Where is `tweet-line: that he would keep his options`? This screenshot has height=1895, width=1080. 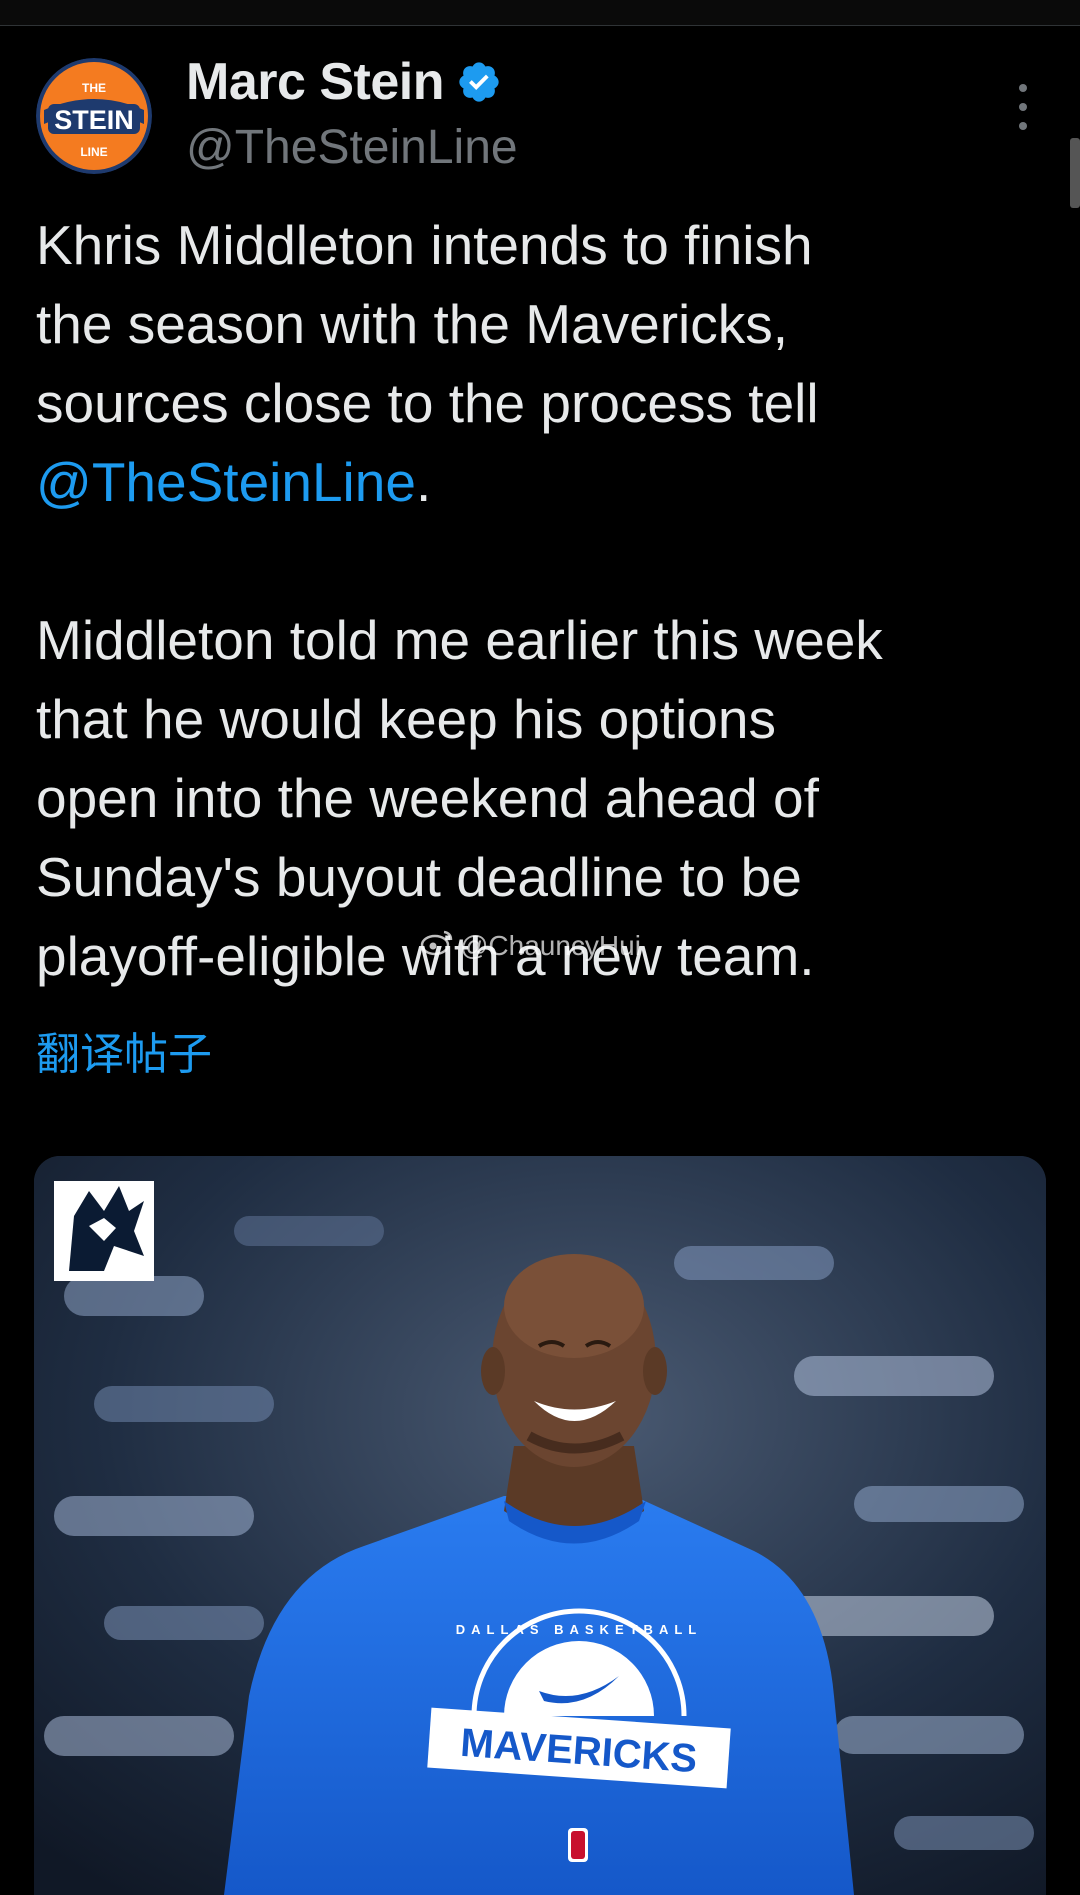
tweet-line: that he would keep his options is located at coordinates (406, 719).